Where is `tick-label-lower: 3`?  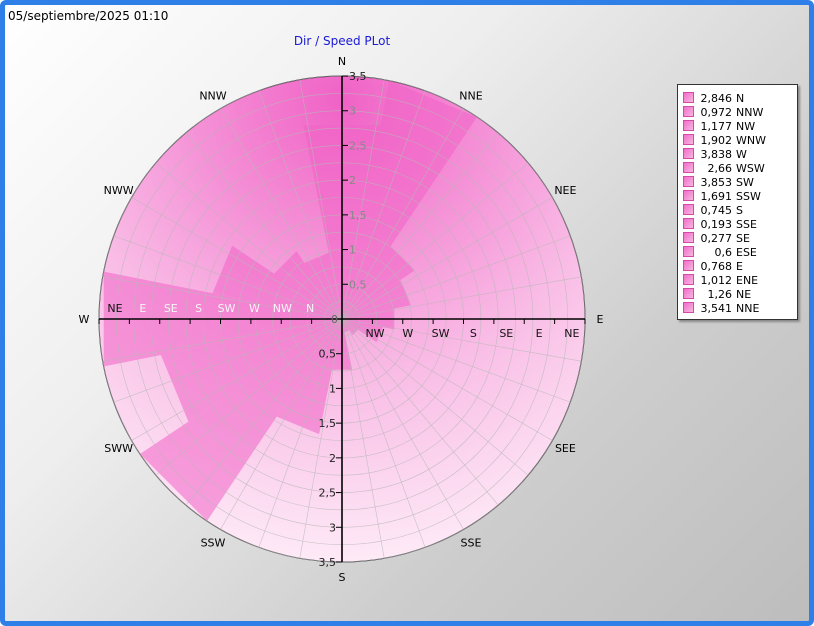 tick-label-lower: 3 is located at coordinates (332, 527).